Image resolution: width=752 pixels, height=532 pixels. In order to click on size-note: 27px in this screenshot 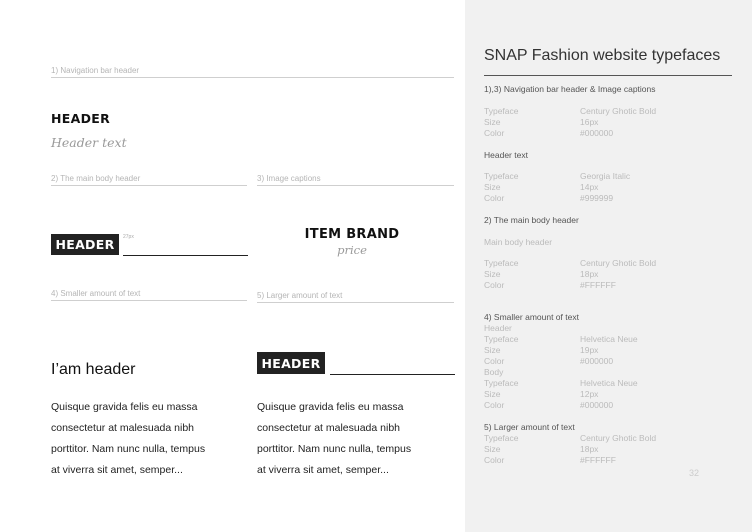, I will do `click(128, 237)`.